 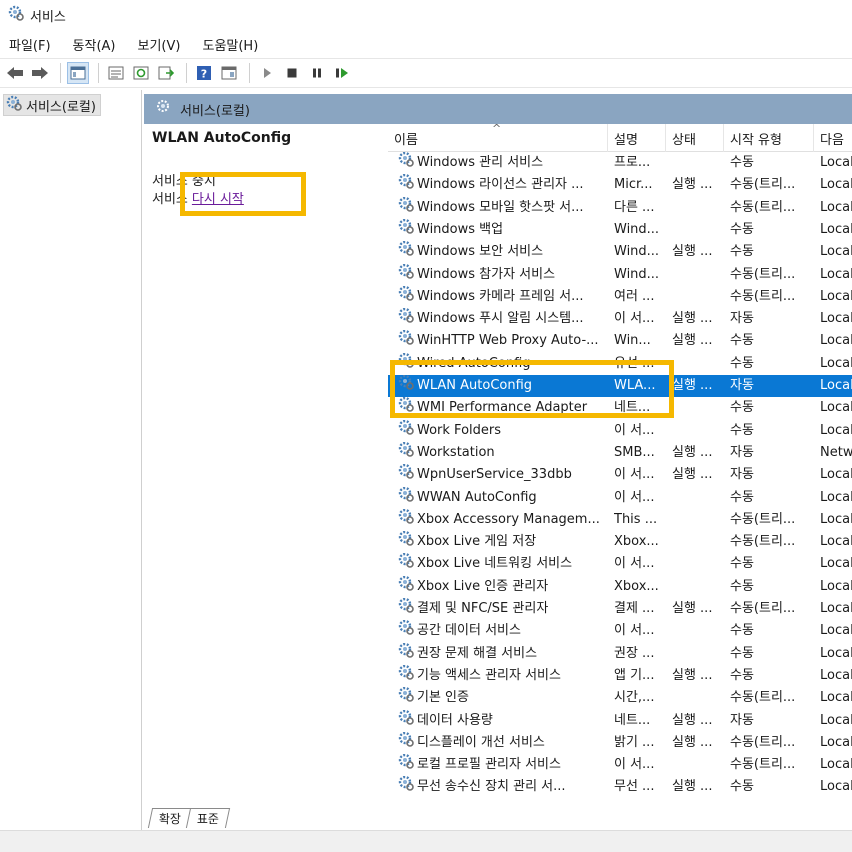 I want to click on stop-service-button, so click(x=292, y=73).